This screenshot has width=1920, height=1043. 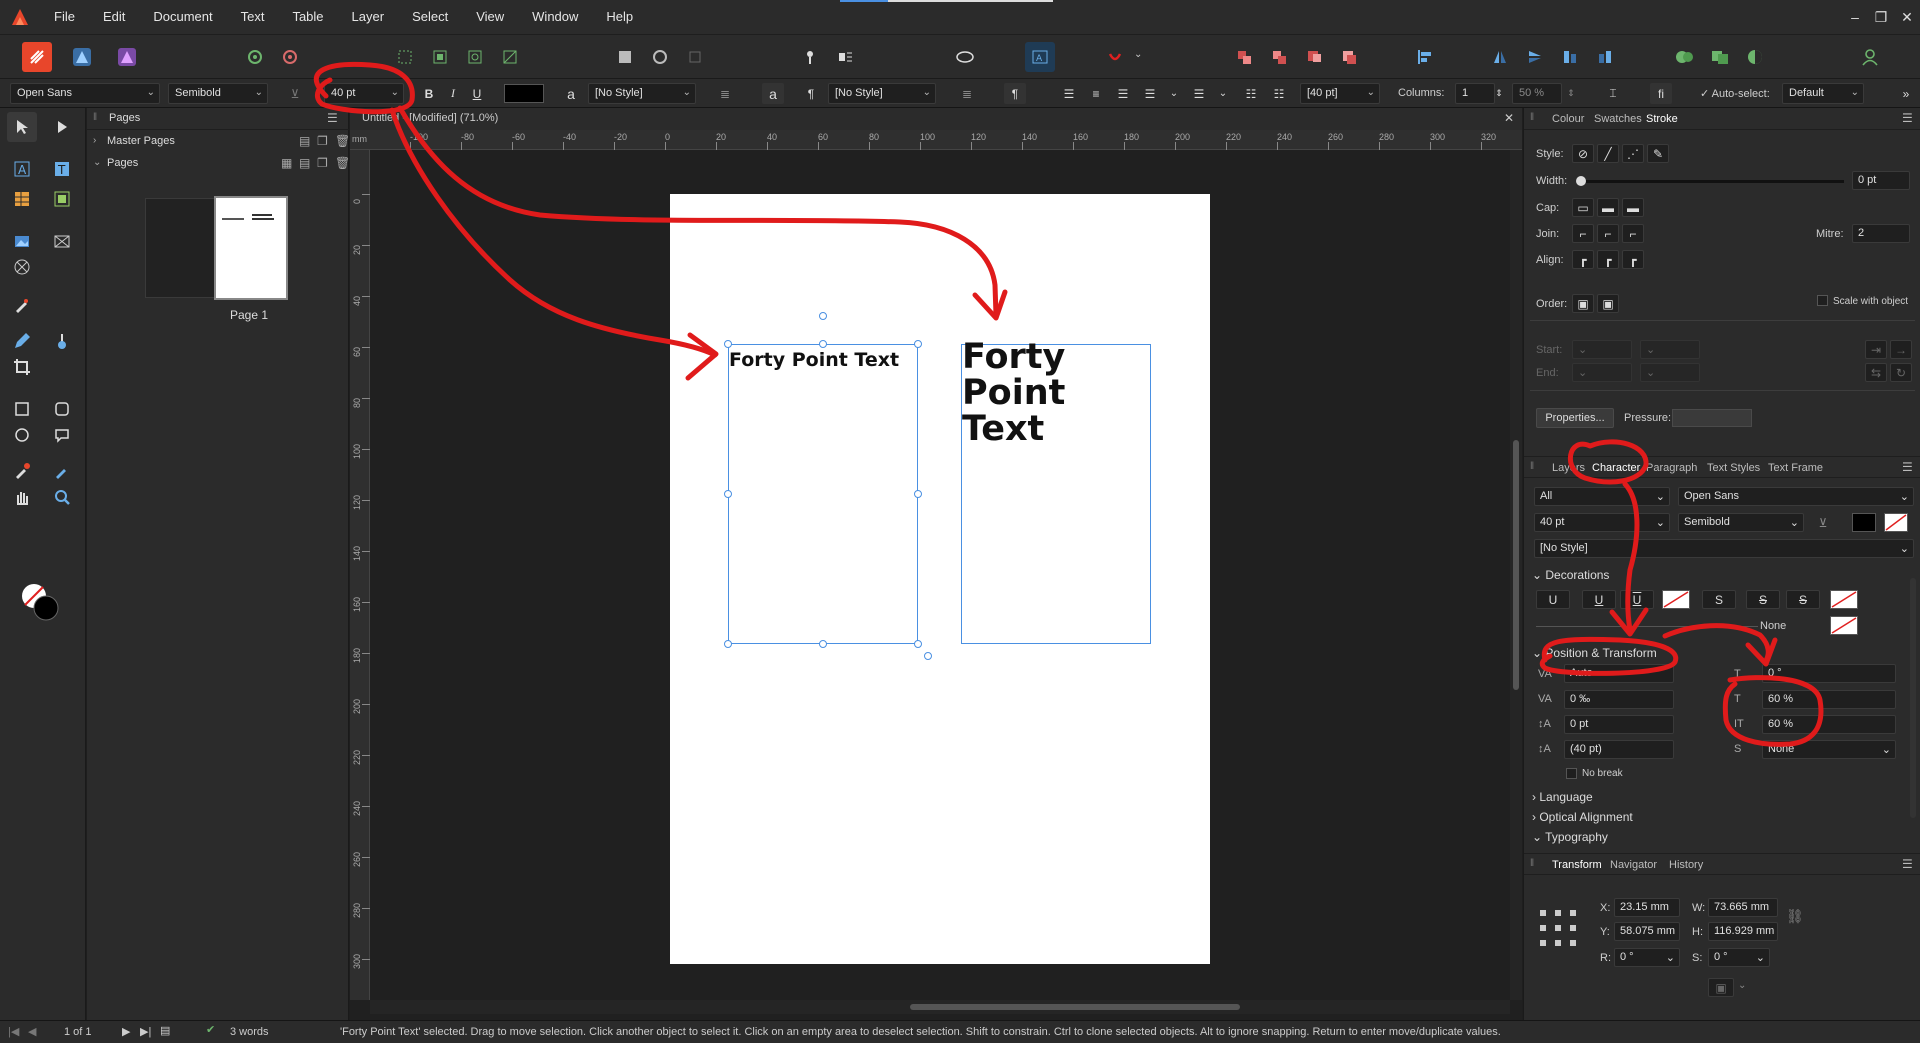 I want to click on font-traits-icon: ⊻, so click(x=295, y=93).